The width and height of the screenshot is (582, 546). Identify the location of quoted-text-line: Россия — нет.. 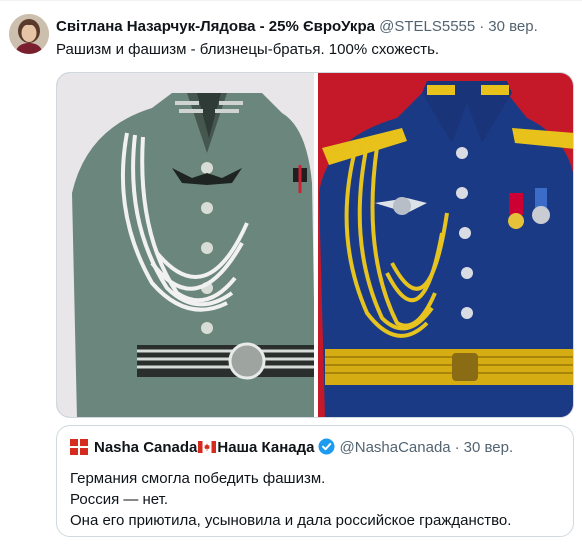
(119, 499).